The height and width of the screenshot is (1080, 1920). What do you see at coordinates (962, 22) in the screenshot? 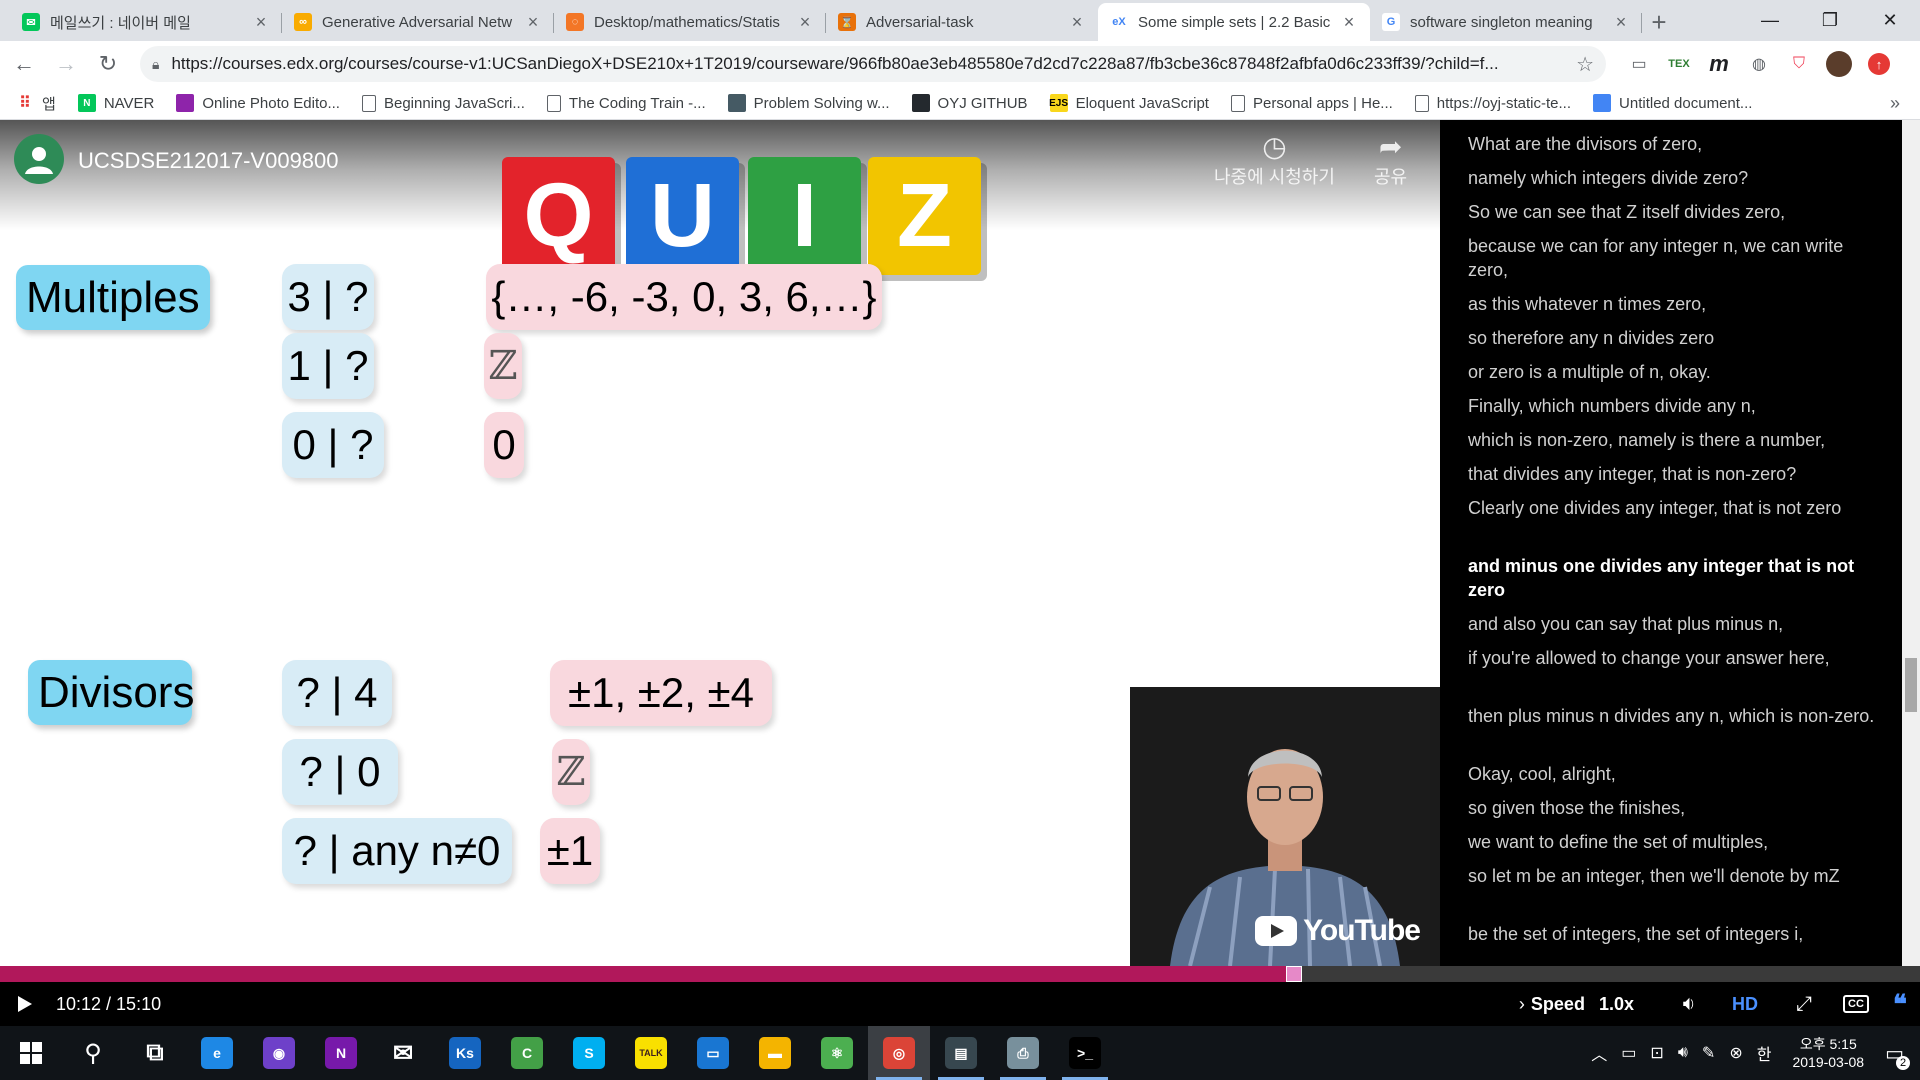
I see `browser-tab: ⌛ Adversarial-task ×` at bounding box center [962, 22].